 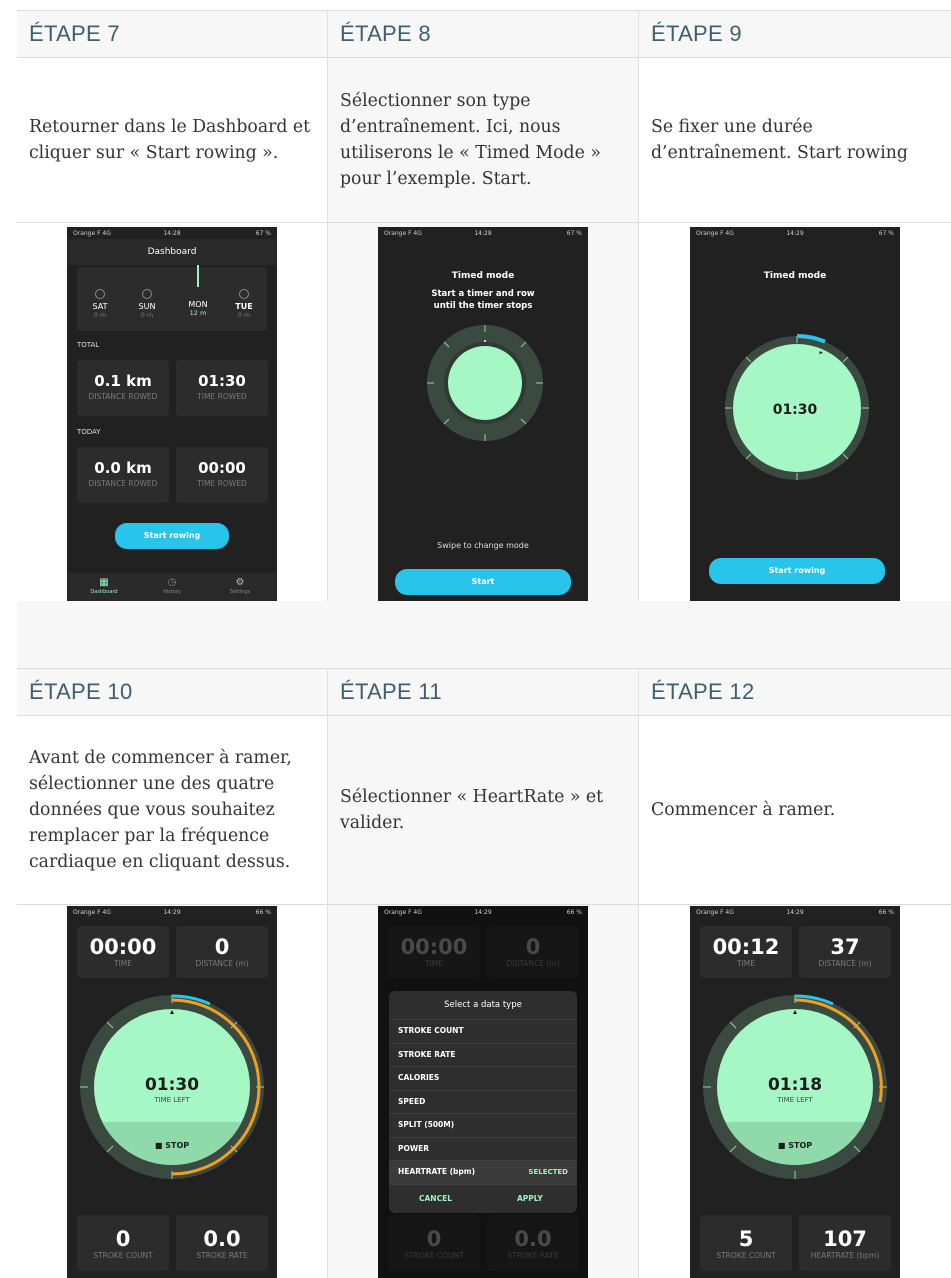 What do you see at coordinates (483, 34) in the screenshot?
I see `step-header-cell: ÉTAPE 8` at bounding box center [483, 34].